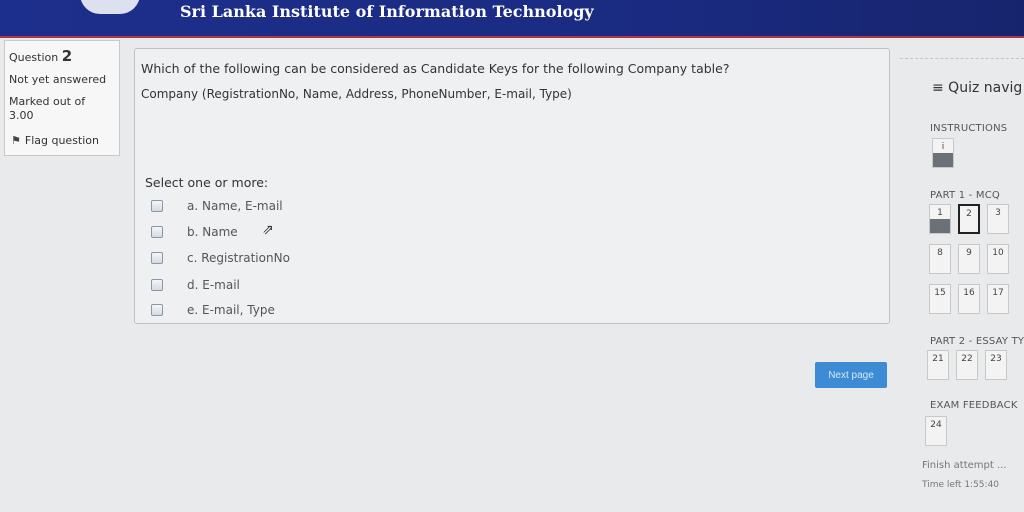  I want to click on institute-logo, so click(110, 7).